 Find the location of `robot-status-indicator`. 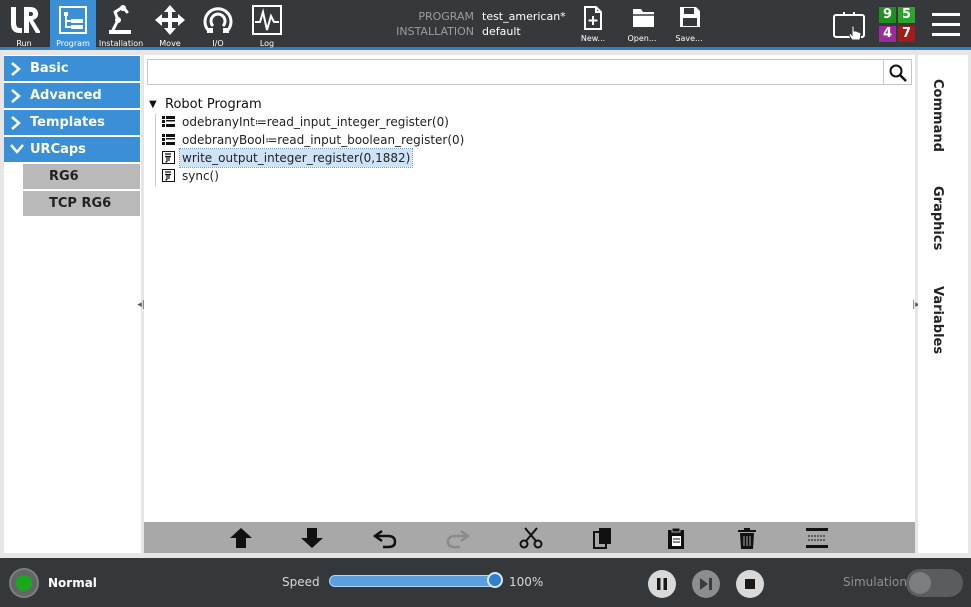

robot-status-indicator is located at coordinates (24, 583).